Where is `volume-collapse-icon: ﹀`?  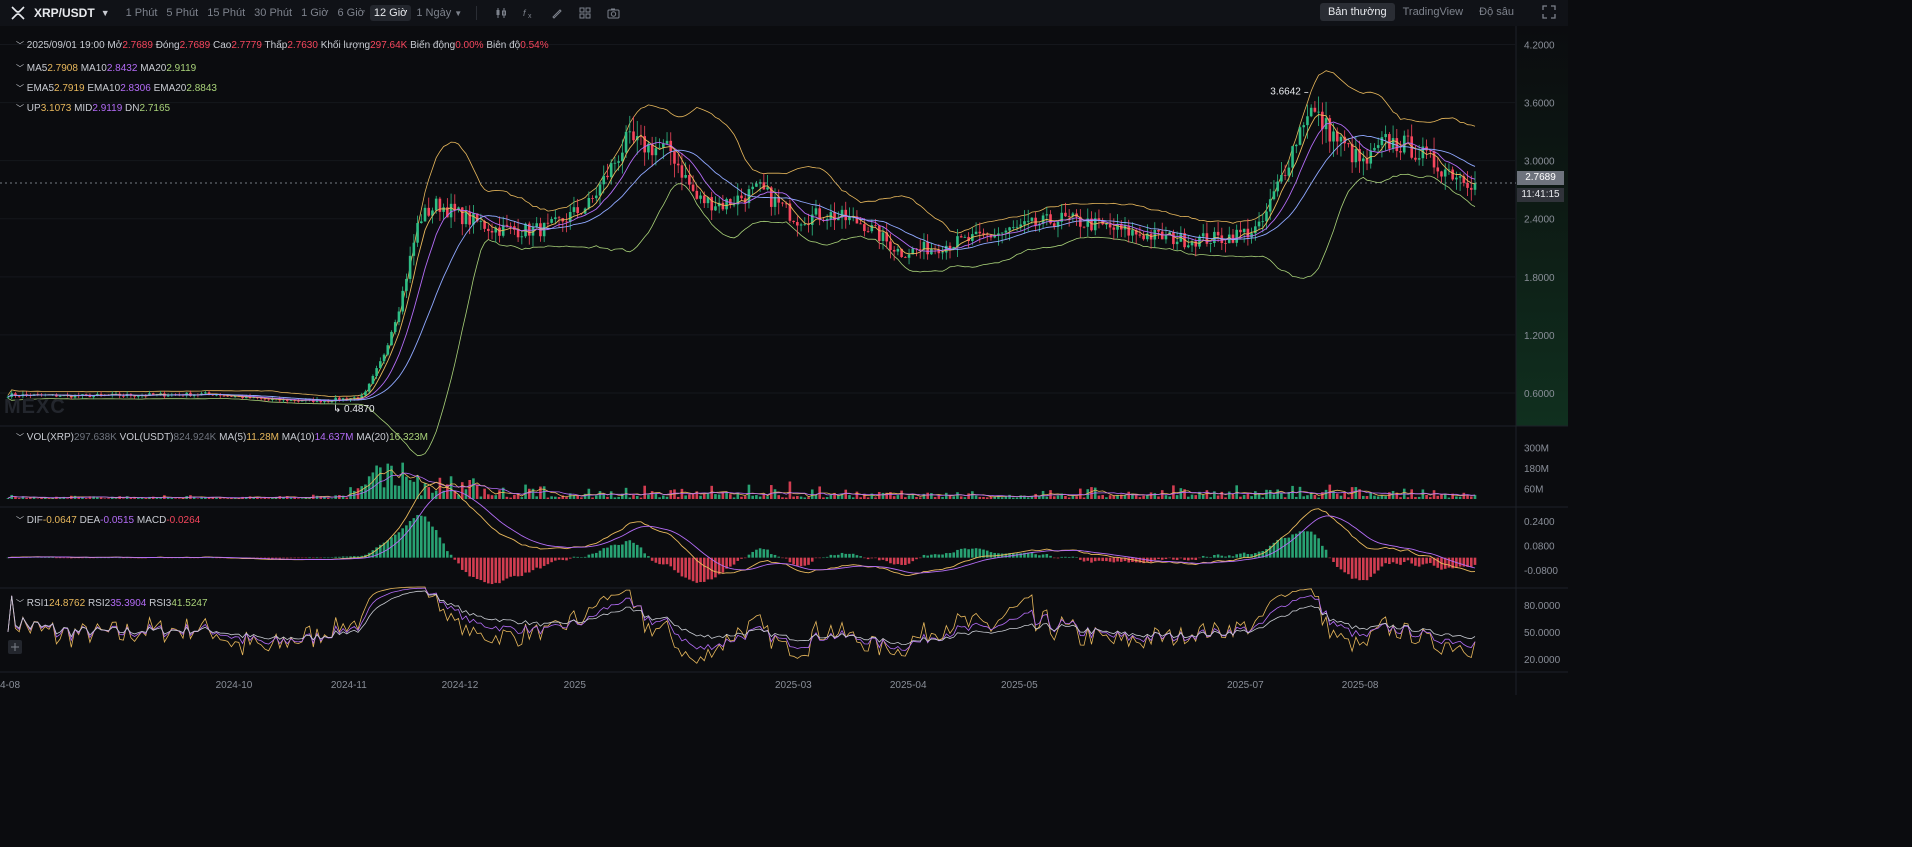 volume-collapse-icon: ﹀ is located at coordinates (20, 437).